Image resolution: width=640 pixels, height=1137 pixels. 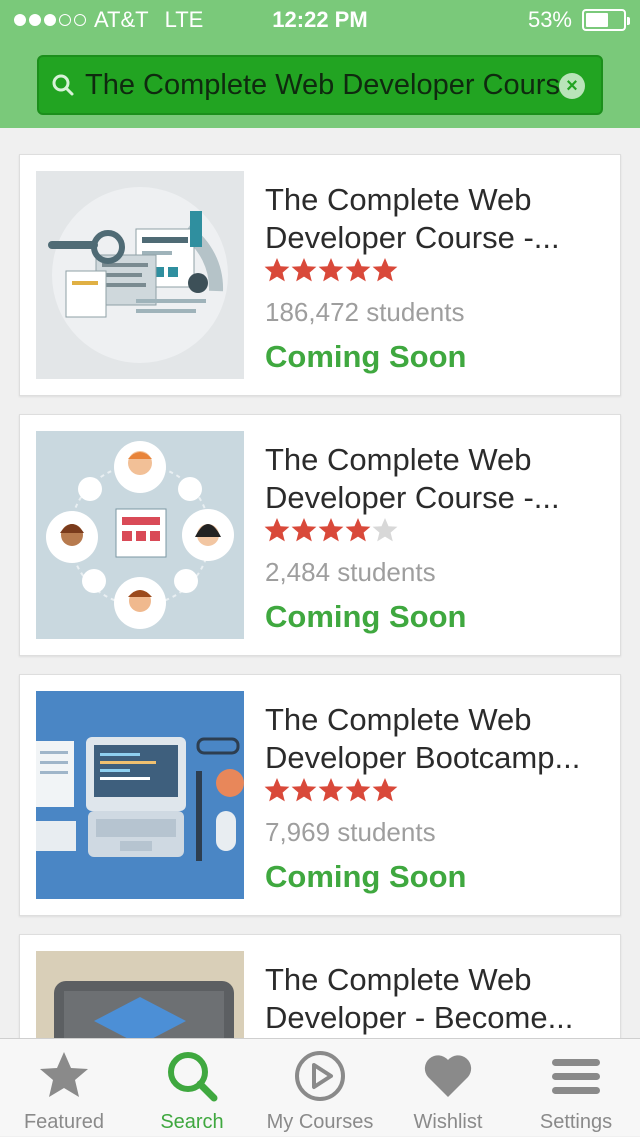 I want to click on tab-label: My Courses, so click(x=320, y=1122).